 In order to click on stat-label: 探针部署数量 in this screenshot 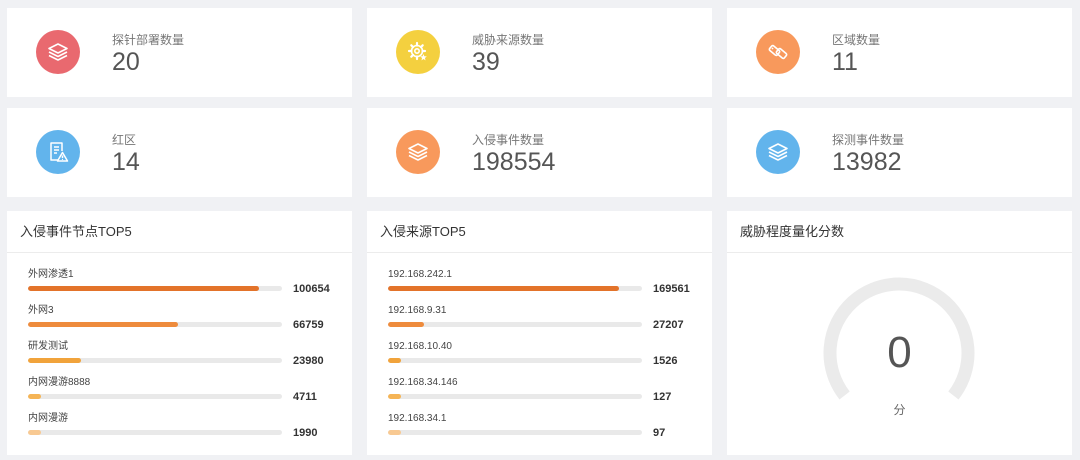, I will do `click(148, 40)`.